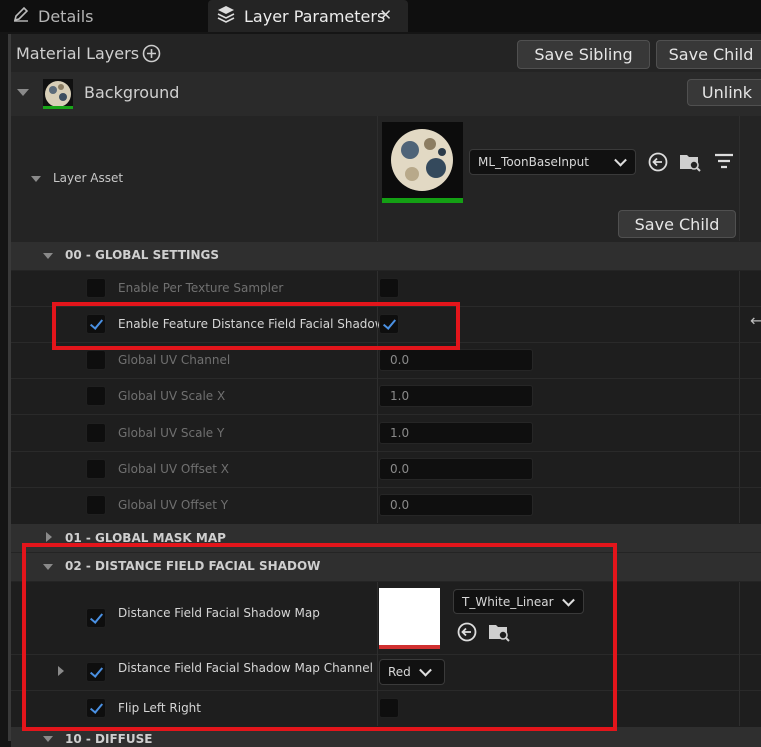  I want to click on texture-value: T_White_Linear, so click(508, 601).